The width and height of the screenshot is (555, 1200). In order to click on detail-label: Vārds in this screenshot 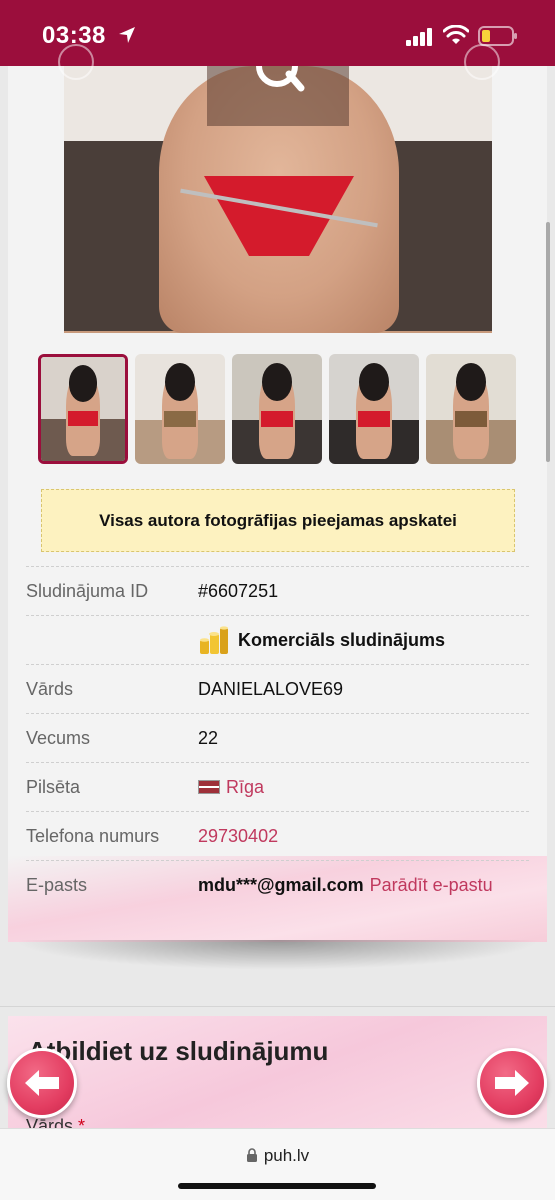, I will do `click(50, 688)`.